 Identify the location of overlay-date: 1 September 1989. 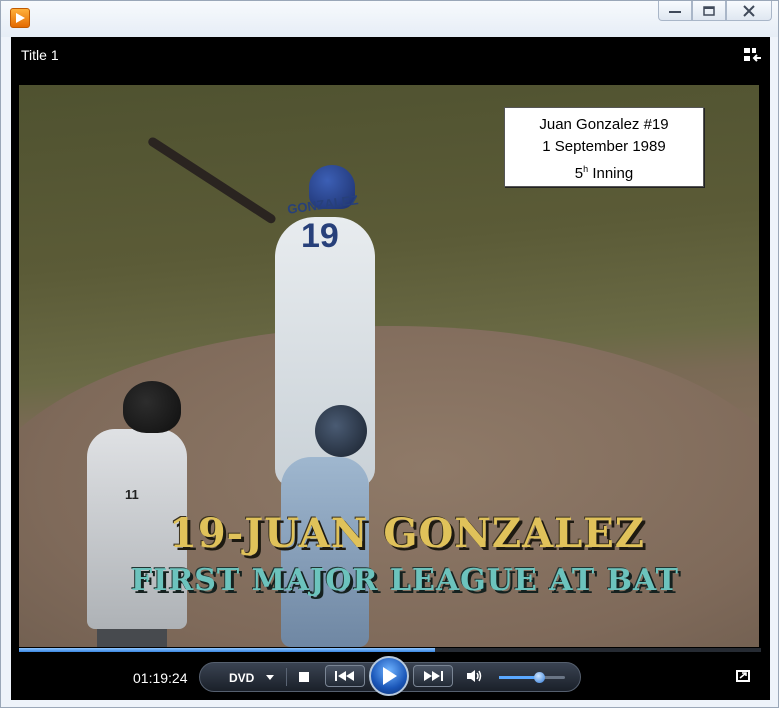
(604, 146).